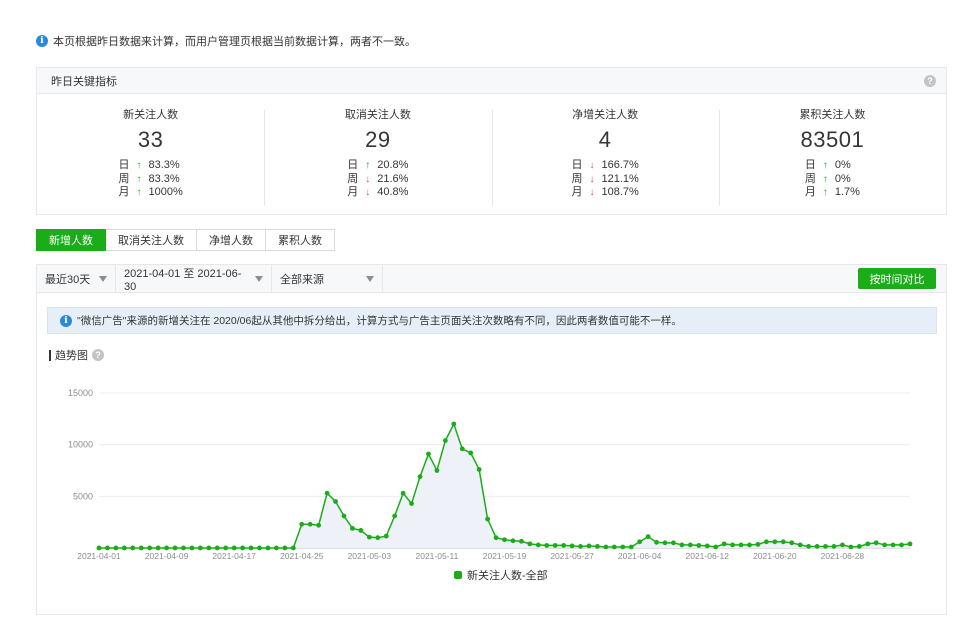 Image resolution: width=967 pixels, height=617 pixels. I want to click on kpi-value: 29, so click(378, 139).